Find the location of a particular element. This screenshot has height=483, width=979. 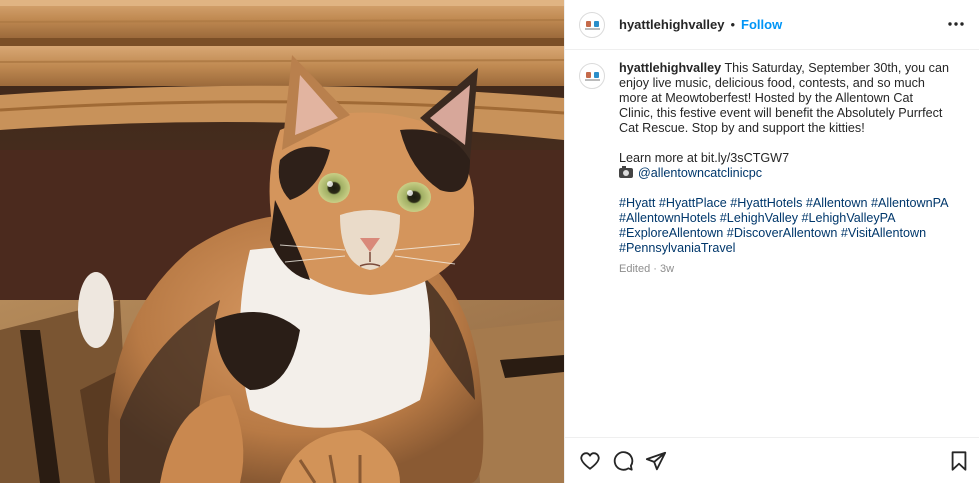

mention-link: @allentowncatclinicpc is located at coordinates (700, 173).